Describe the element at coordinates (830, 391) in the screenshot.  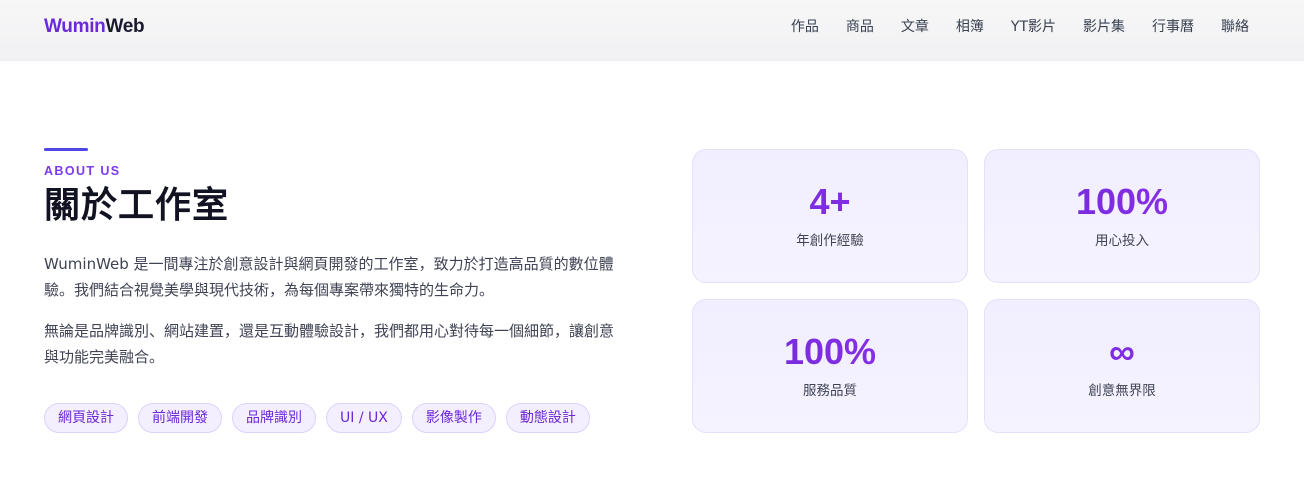
I see `stat-label: 服務品質` at that location.